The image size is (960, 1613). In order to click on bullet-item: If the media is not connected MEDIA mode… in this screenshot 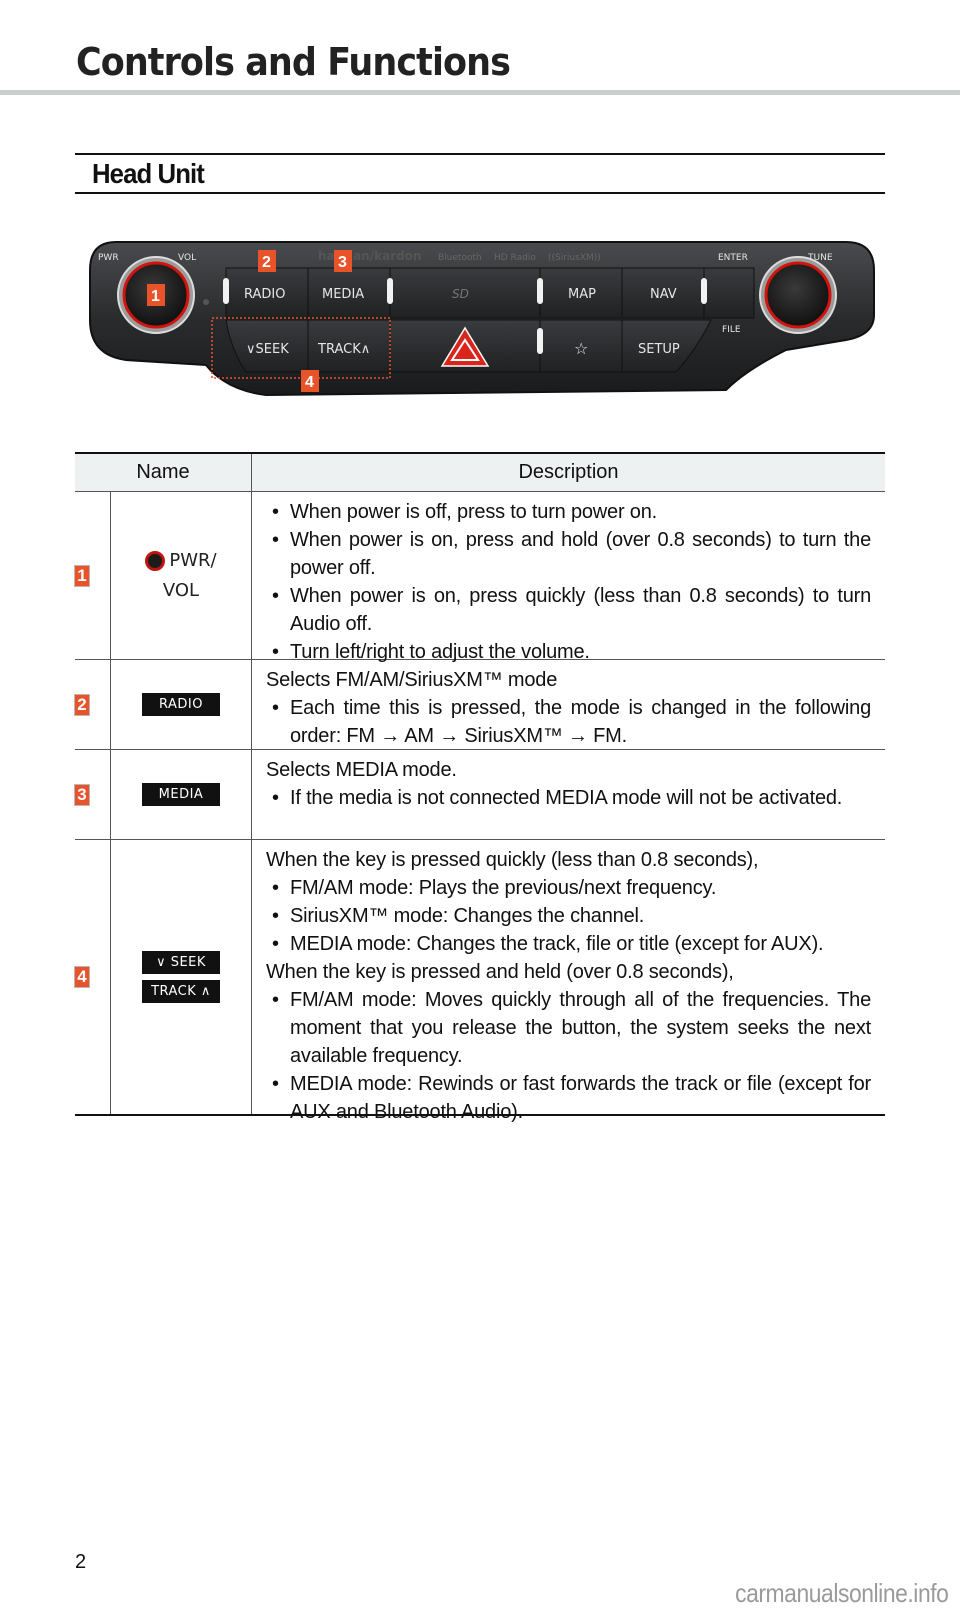, I will do `click(568, 798)`.